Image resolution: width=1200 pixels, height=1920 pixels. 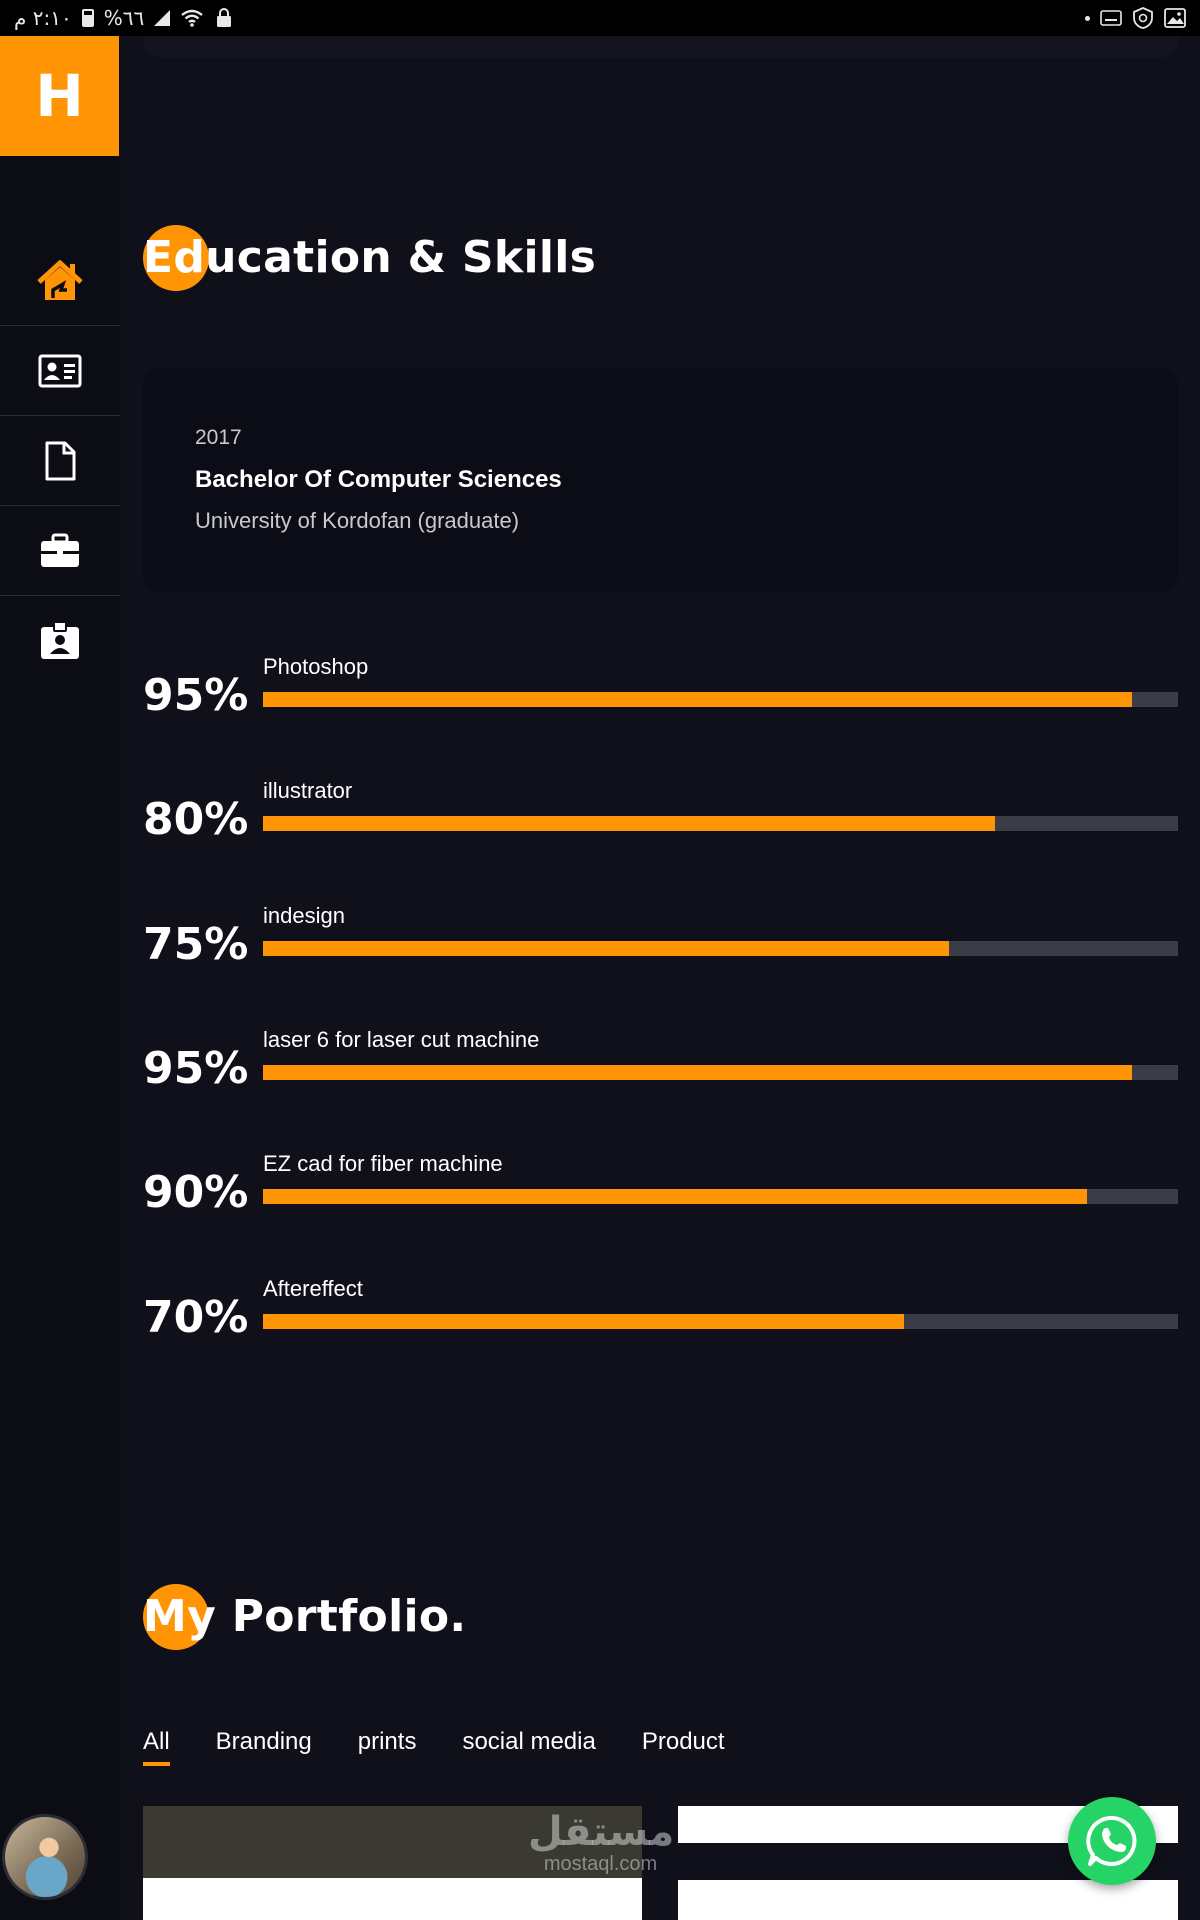 What do you see at coordinates (43, 18) in the screenshot?
I see `status-time: ٢:١٠ م` at bounding box center [43, 18].